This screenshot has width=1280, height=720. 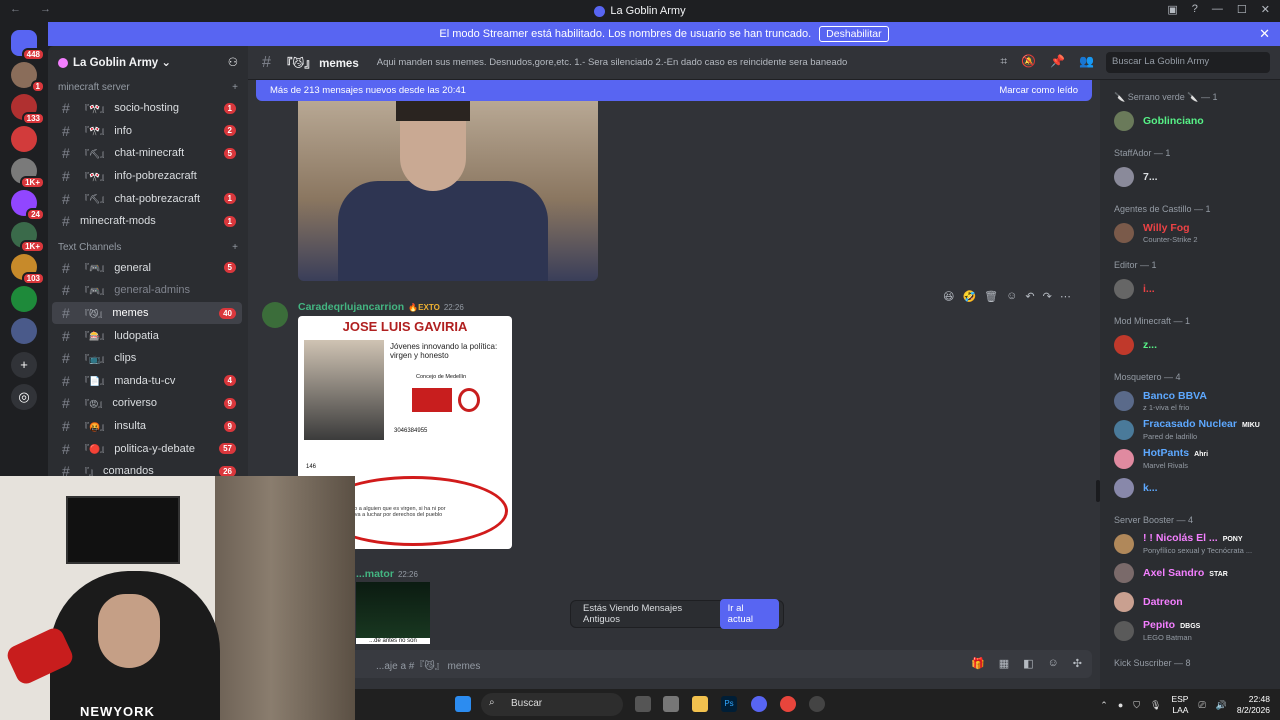 What do you see at coordinates (448, 191) in the screenshot?
I see `video-attachment` at bounding box center [448, 191].